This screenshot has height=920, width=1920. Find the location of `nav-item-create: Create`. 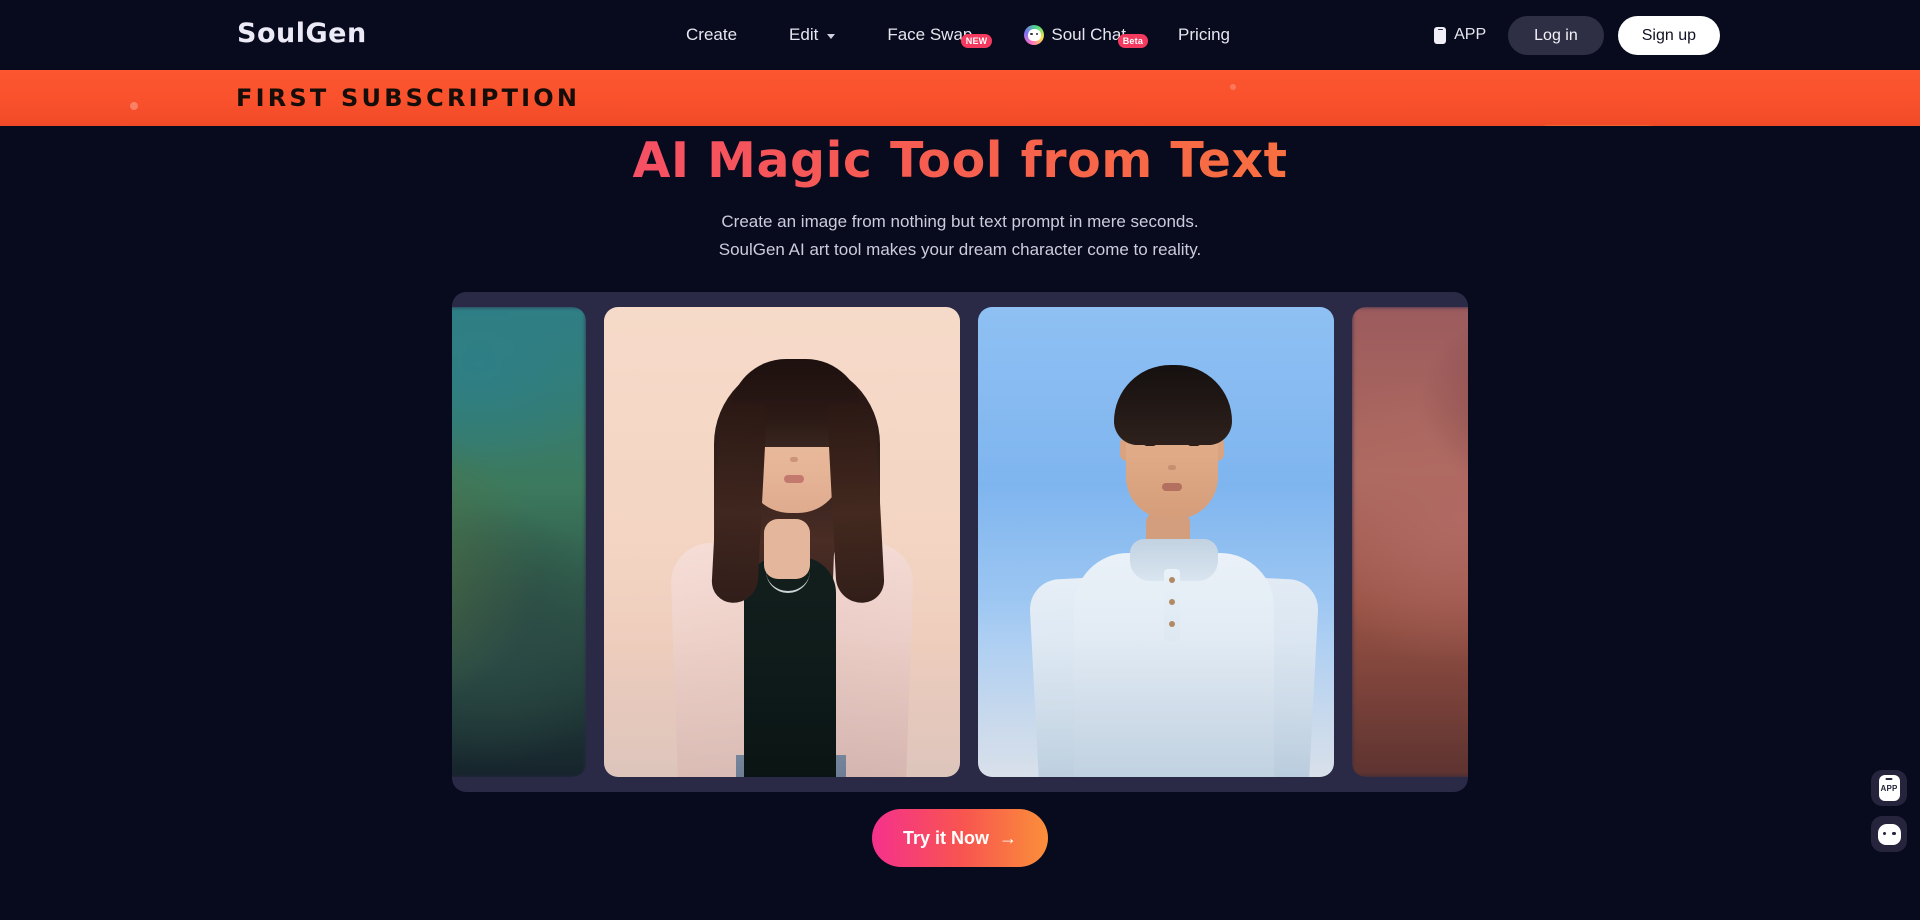

nav-item-create: Create is located at coordinates (711, 35).